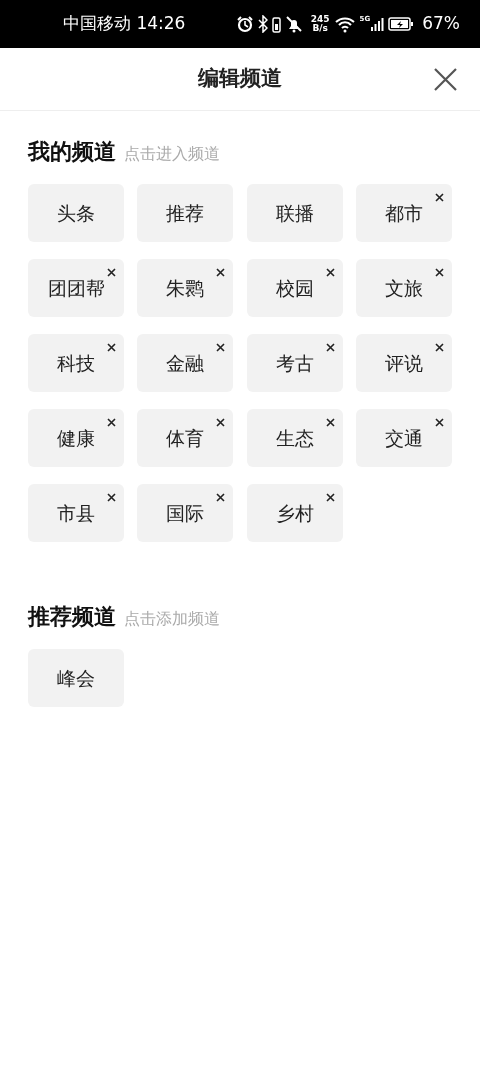 The width and height of the screenshot is (480, 1066). What do you see at coordinates (240, 79) in the screenshot?
I see `page-title: 编辑频道` at bounding box center [240, 79].